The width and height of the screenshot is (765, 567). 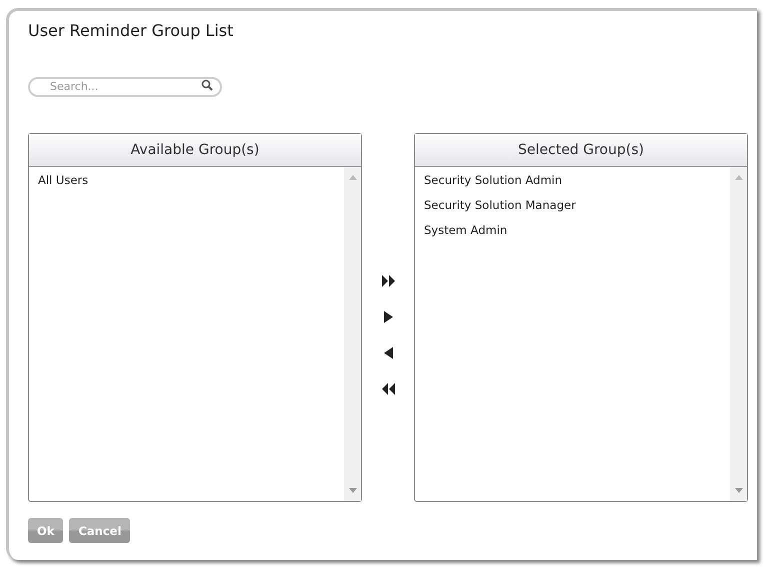 I want to click on list-header: Selected Group(s), so click(x=581, y=150).